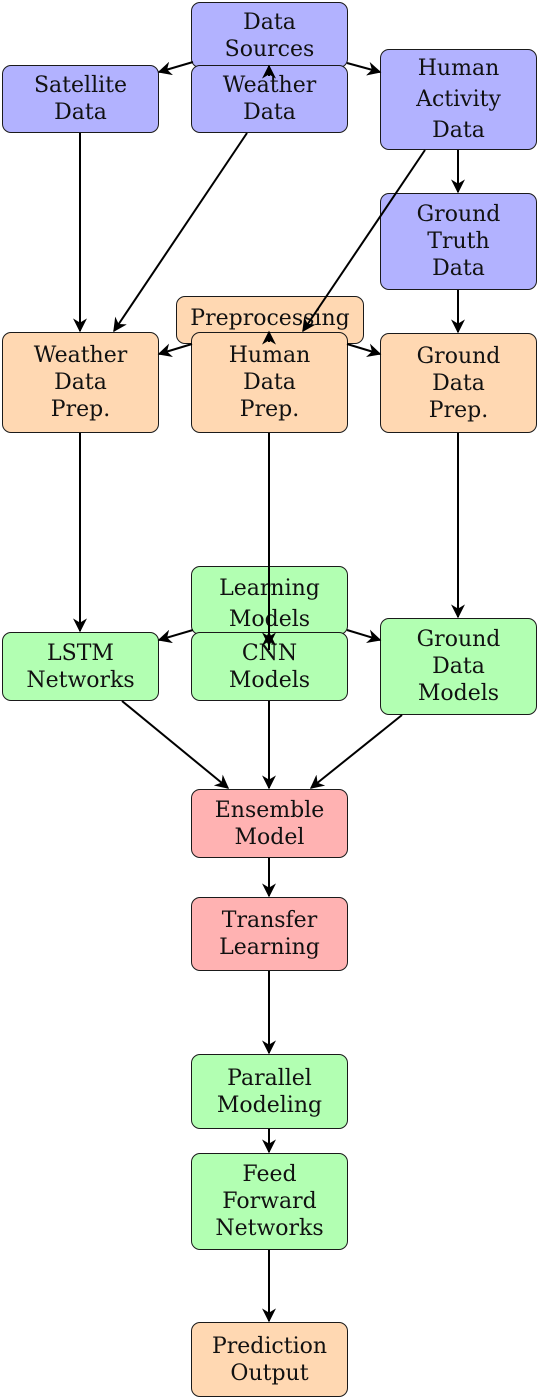  Describe the element at coordinates (458, 666) in the screenshot. I see `node-ground-data-models: Ground Data Models` at that location.